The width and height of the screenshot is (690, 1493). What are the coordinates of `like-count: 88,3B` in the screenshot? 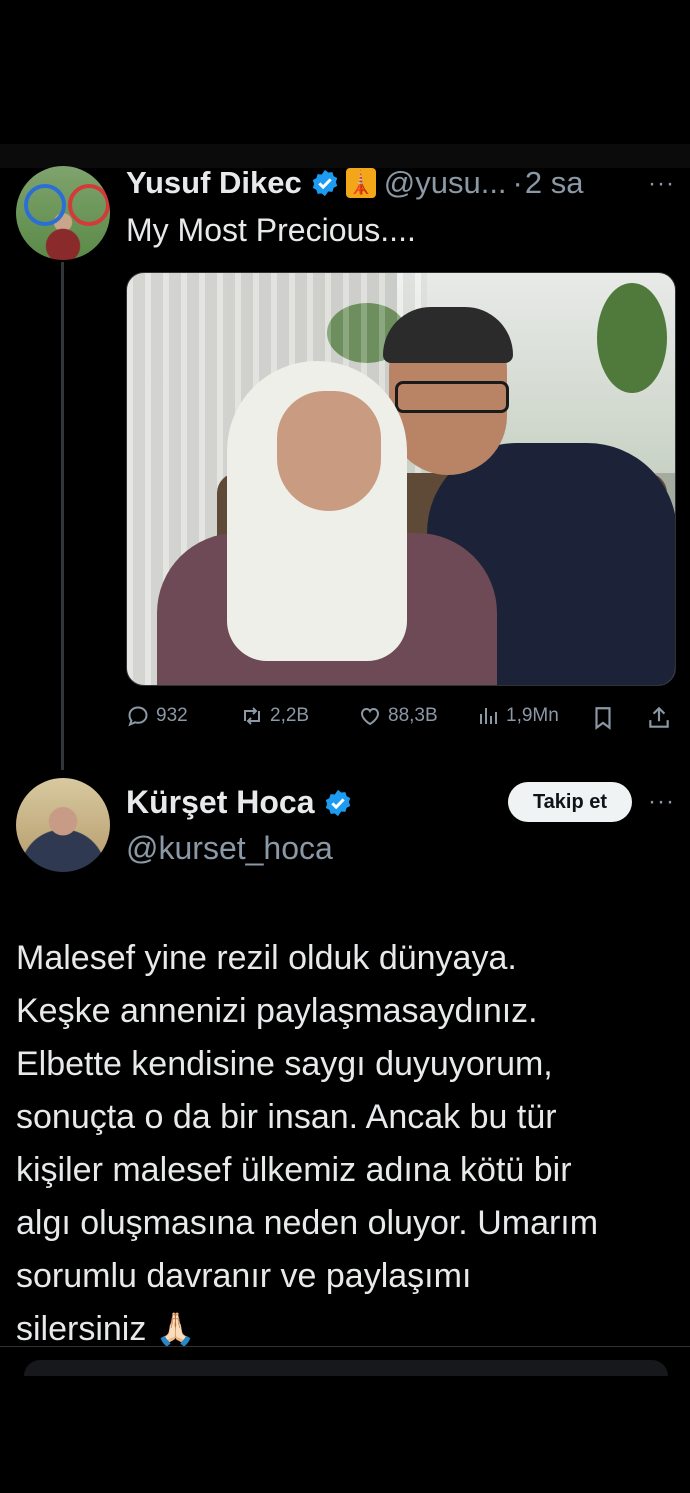 It's located at (413, 715).